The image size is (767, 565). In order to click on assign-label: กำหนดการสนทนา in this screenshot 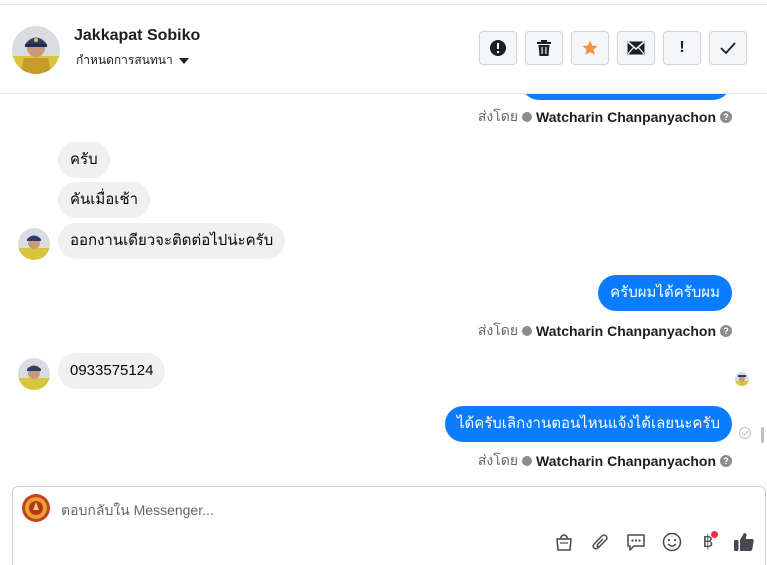, I will do `click(124, 60)`.